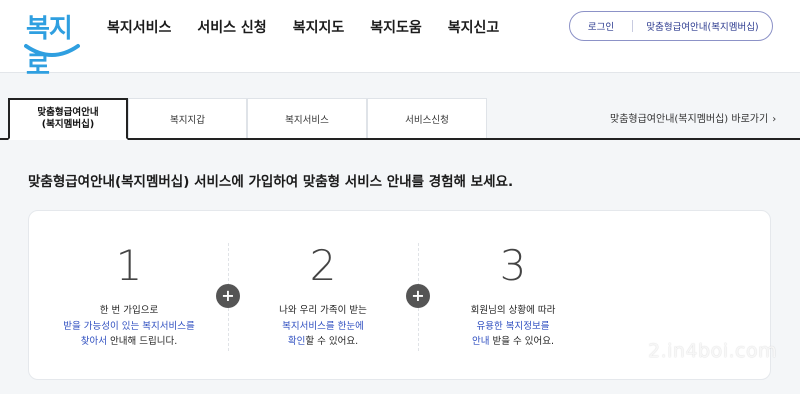 The image size is (800, 394). Describe the element at coordinates (513, 296) in the screenshot. I see `step-3: 3 회원님의 상황에 따라 유용한 복지정보를 안내 받을 수 있어요.` at that location.